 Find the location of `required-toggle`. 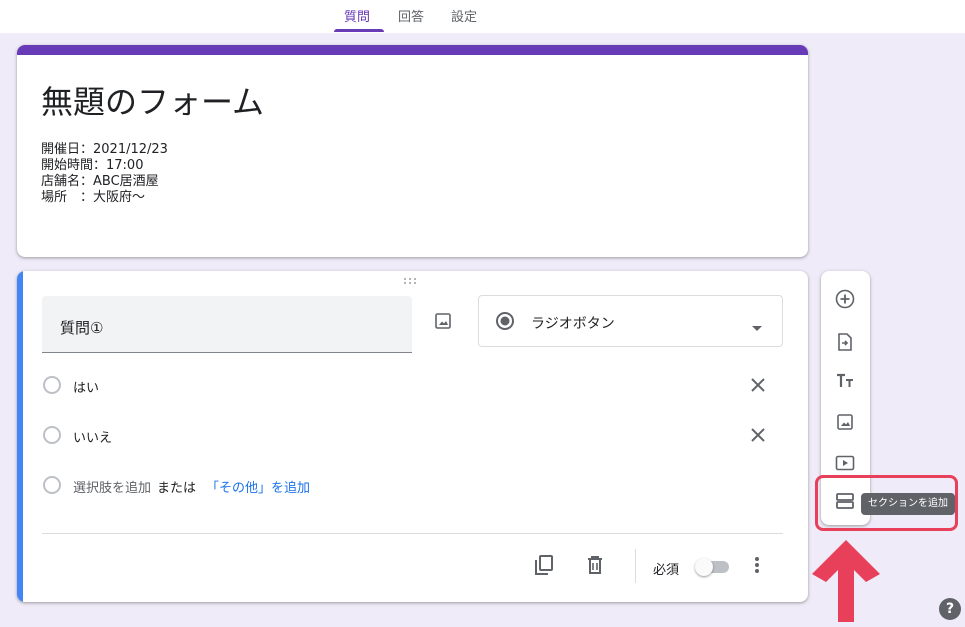

required-toggle is located at coordinates (713, 567).